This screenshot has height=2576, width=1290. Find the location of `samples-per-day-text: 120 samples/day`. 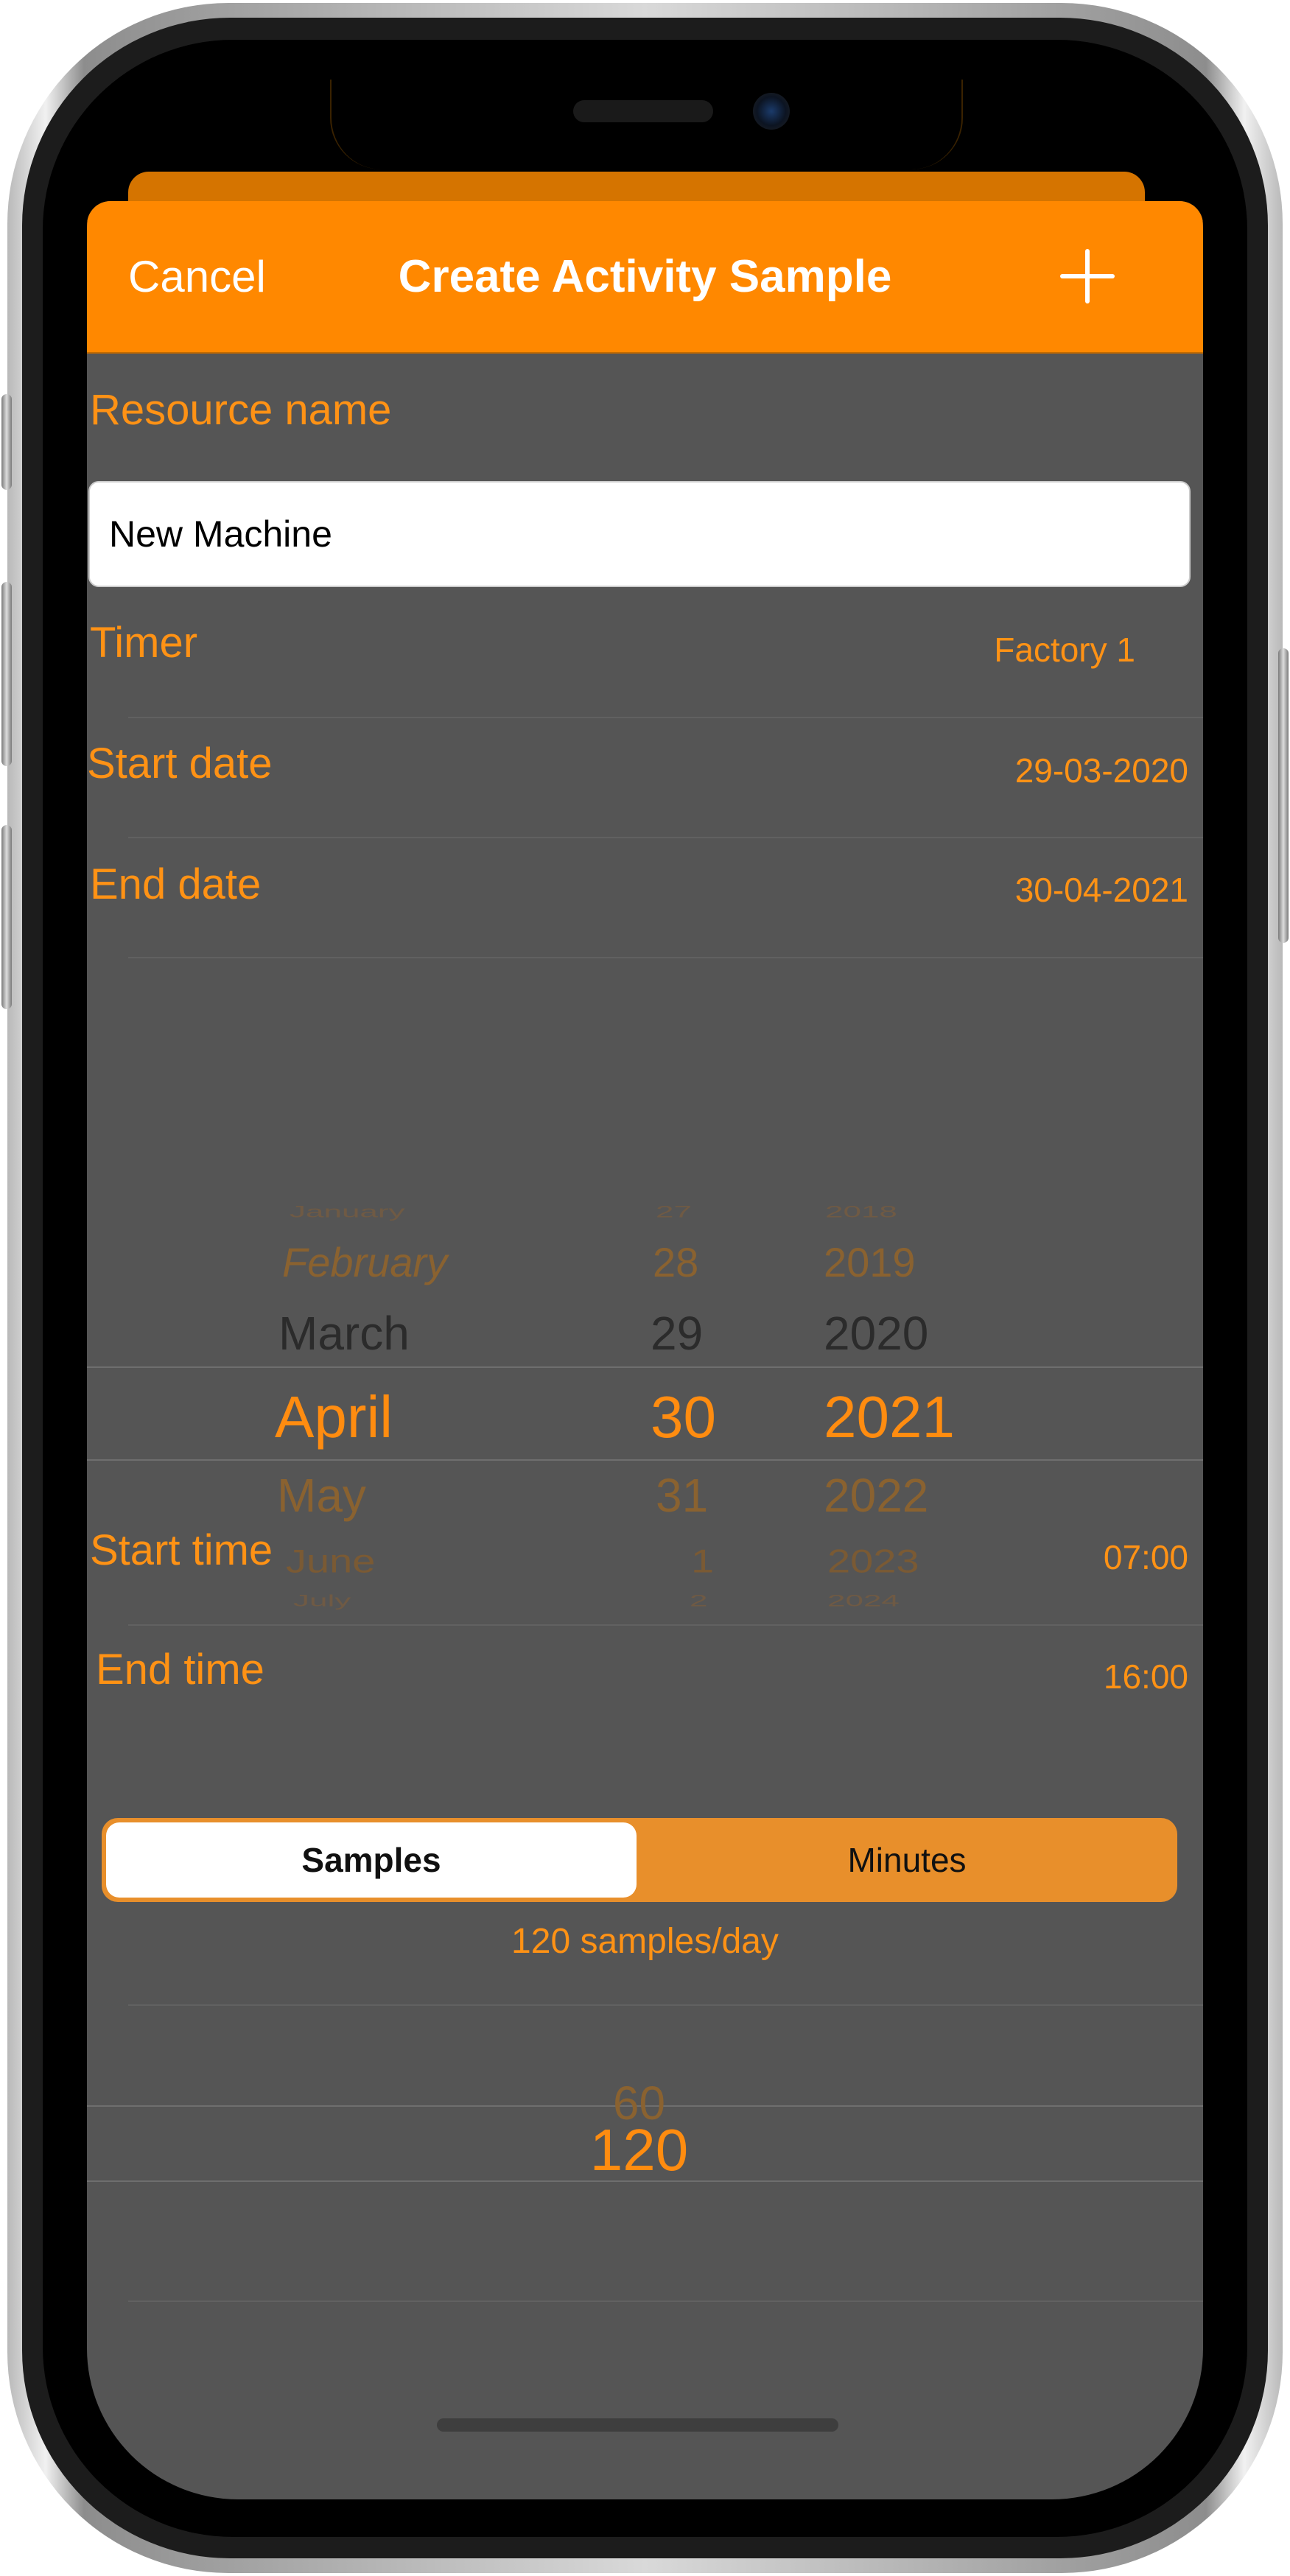

samples-per-day-text: 120 samples/day is located at coordinates (645, 1941).